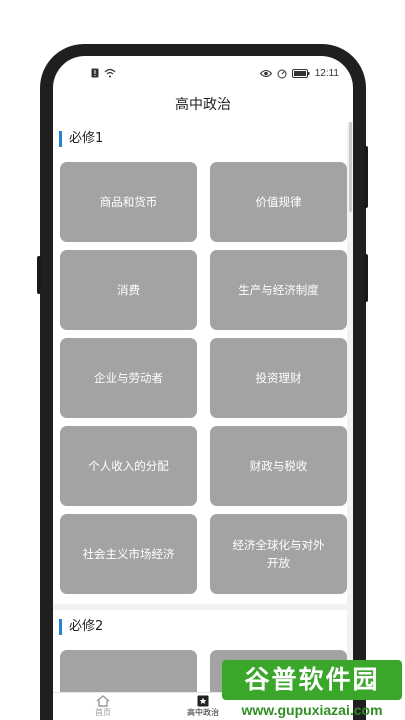  Describe the element at coordinates (312, 710) in the screenshot. I see `watermark-url: www.gupuxiazai.com` at that location.